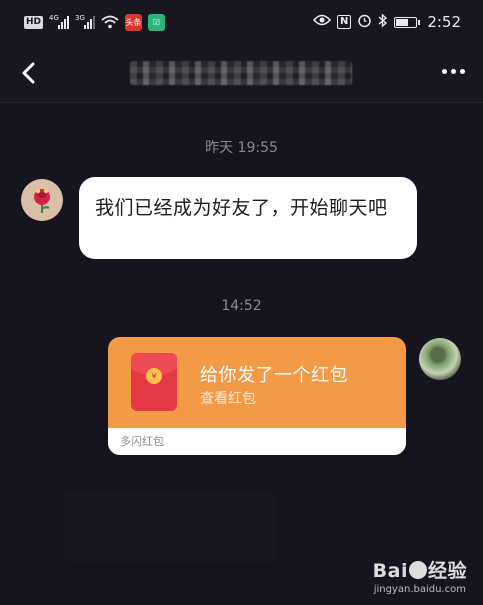 The image size is (483, 605). What do you see at coordinates (241, 148) in the screenshot?
I see `message-timestamp: 昨天 19:55` at bounding box center [241, 148].